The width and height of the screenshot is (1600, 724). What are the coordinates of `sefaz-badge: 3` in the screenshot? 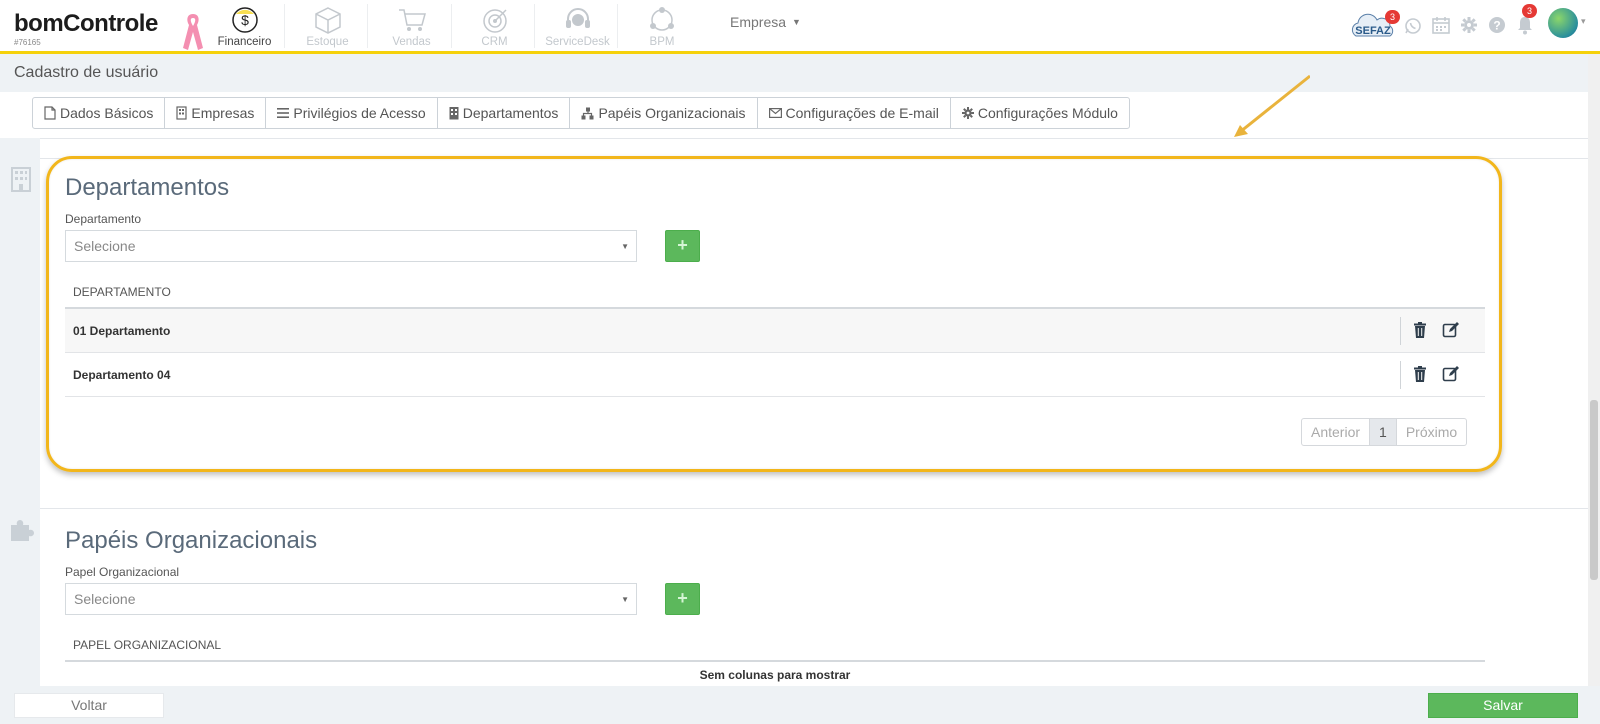 It's located at (1392, 17).